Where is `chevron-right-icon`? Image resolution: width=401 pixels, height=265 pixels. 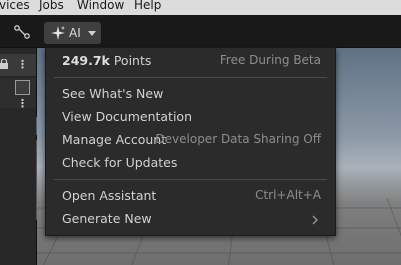 chevron-right-icon is located at coordinates (315, 220).